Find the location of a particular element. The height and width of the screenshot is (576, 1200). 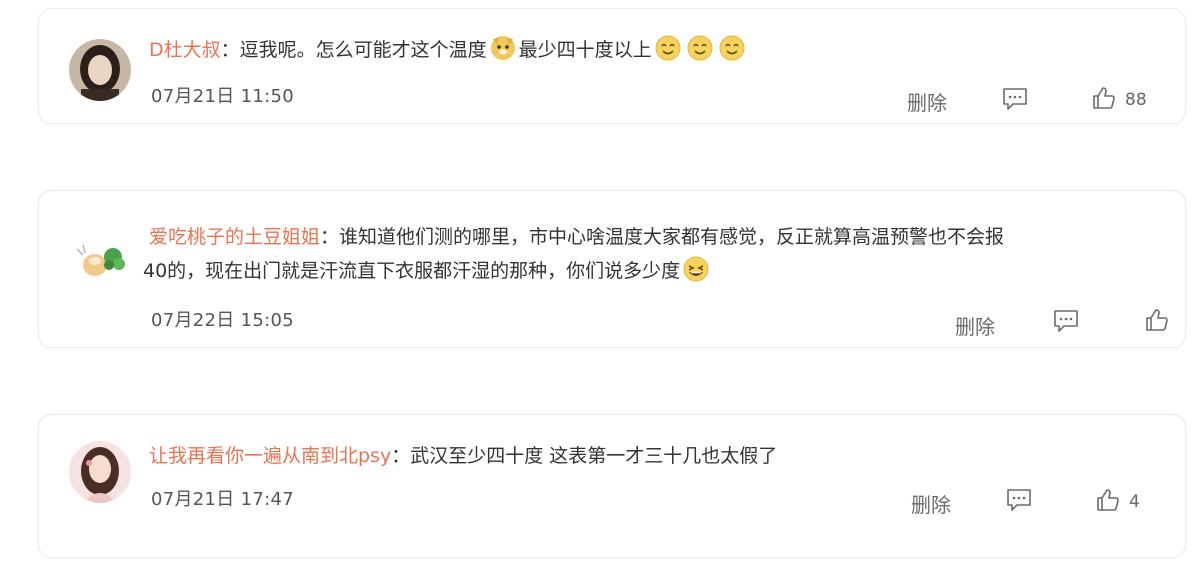

comment-text: 让我再看你一遍从南到北psy：武汉至少四十度 这表第一才三十几也太假了 is located at coordinates (463, 456).